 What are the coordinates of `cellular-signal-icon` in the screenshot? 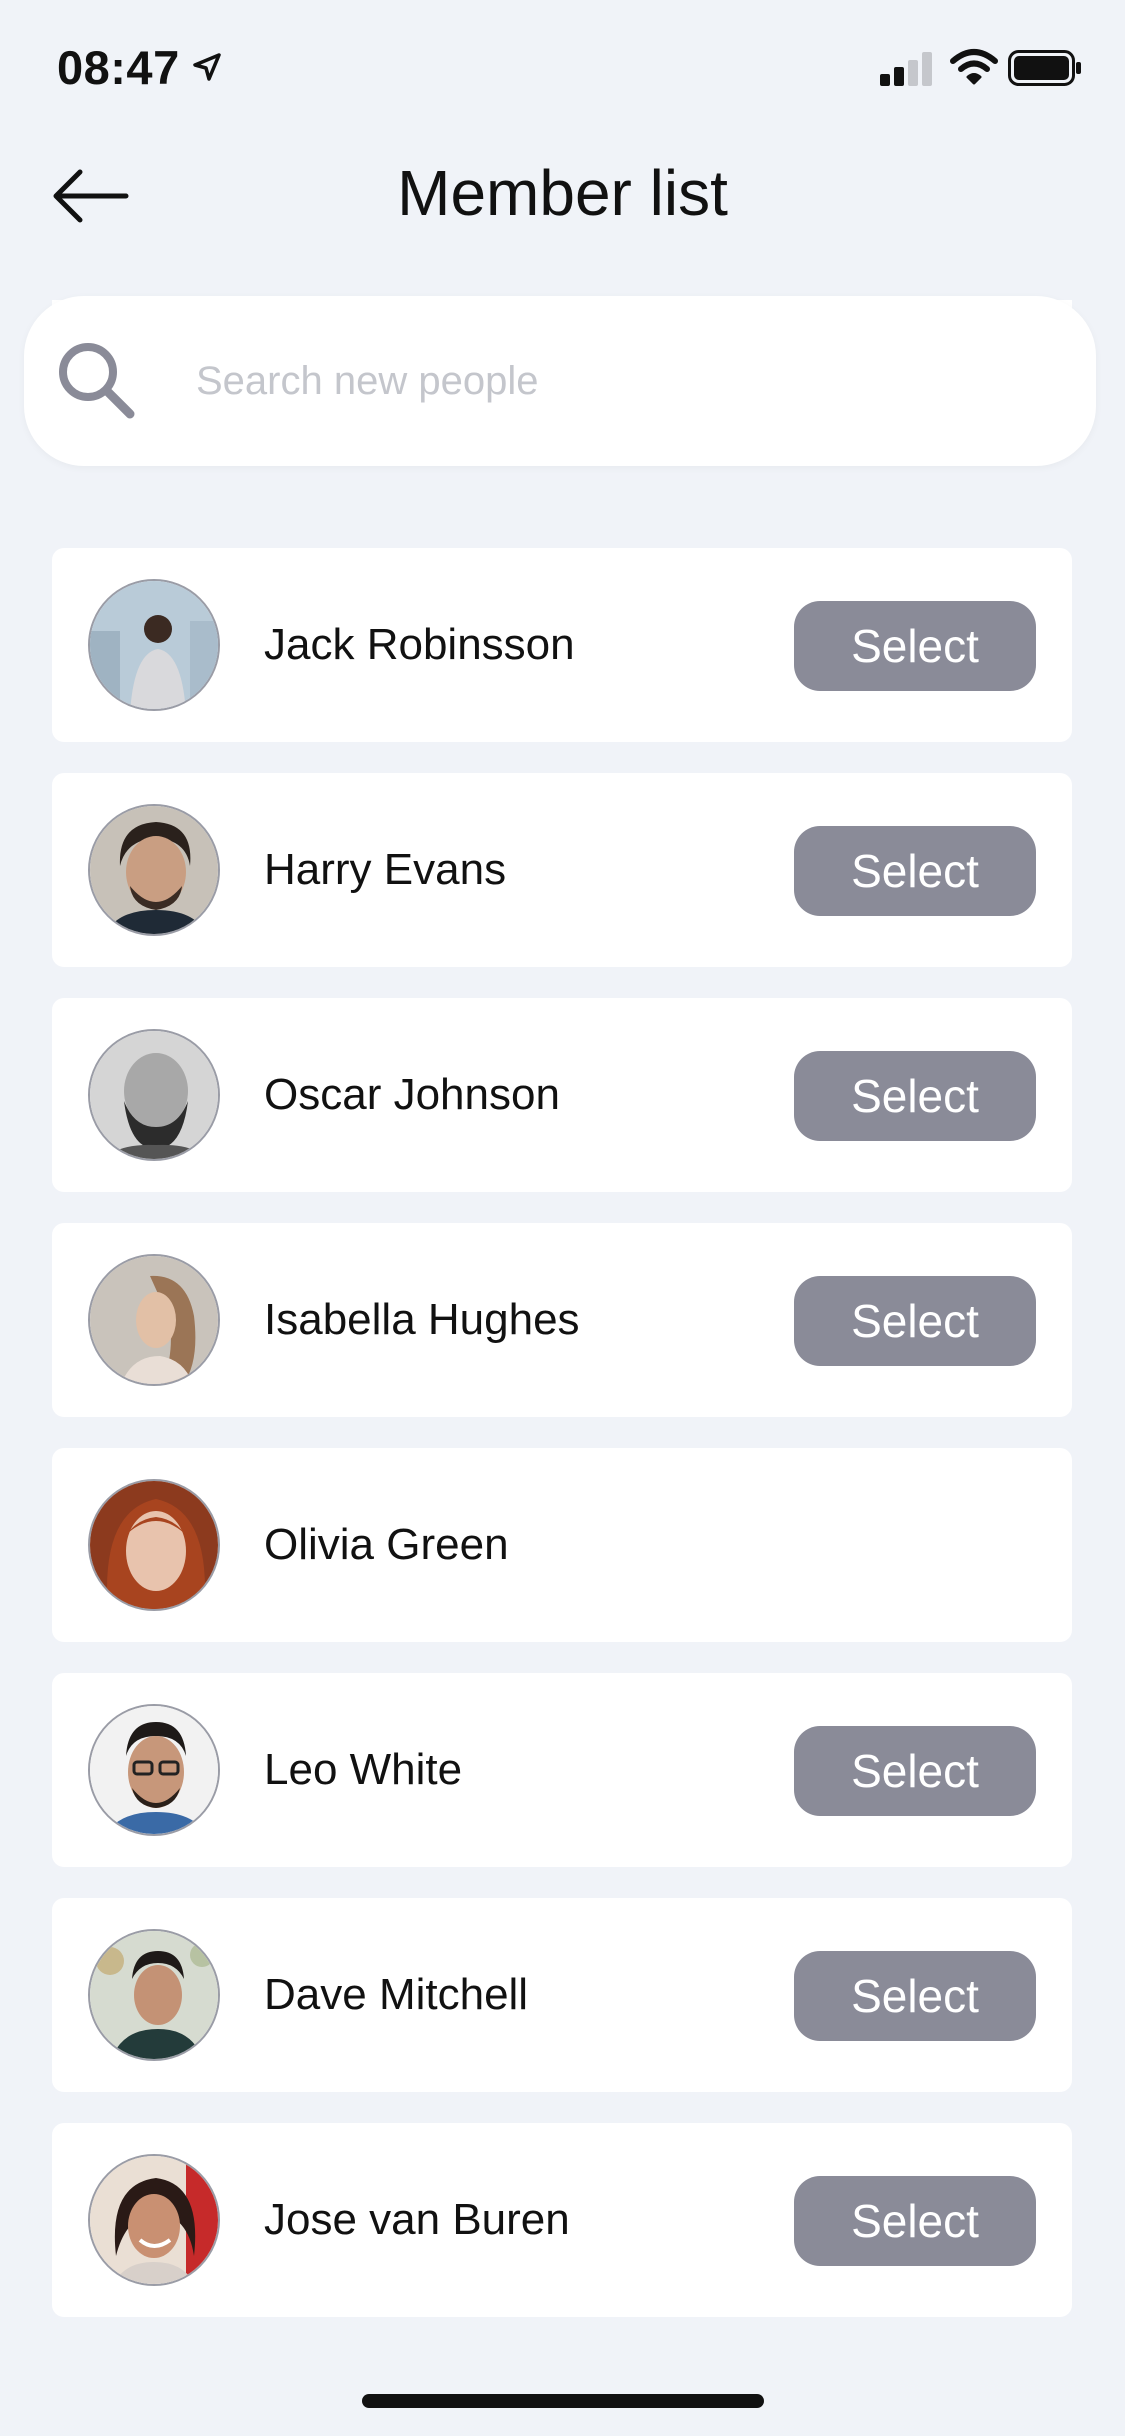 It's located at (907, 71).